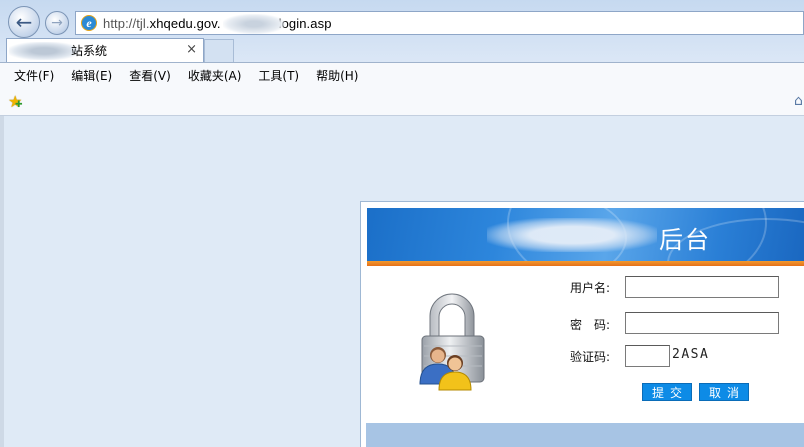  Describe the element at coordinates (647, 356) in the screenshot. I see `captcha-input` at that location.